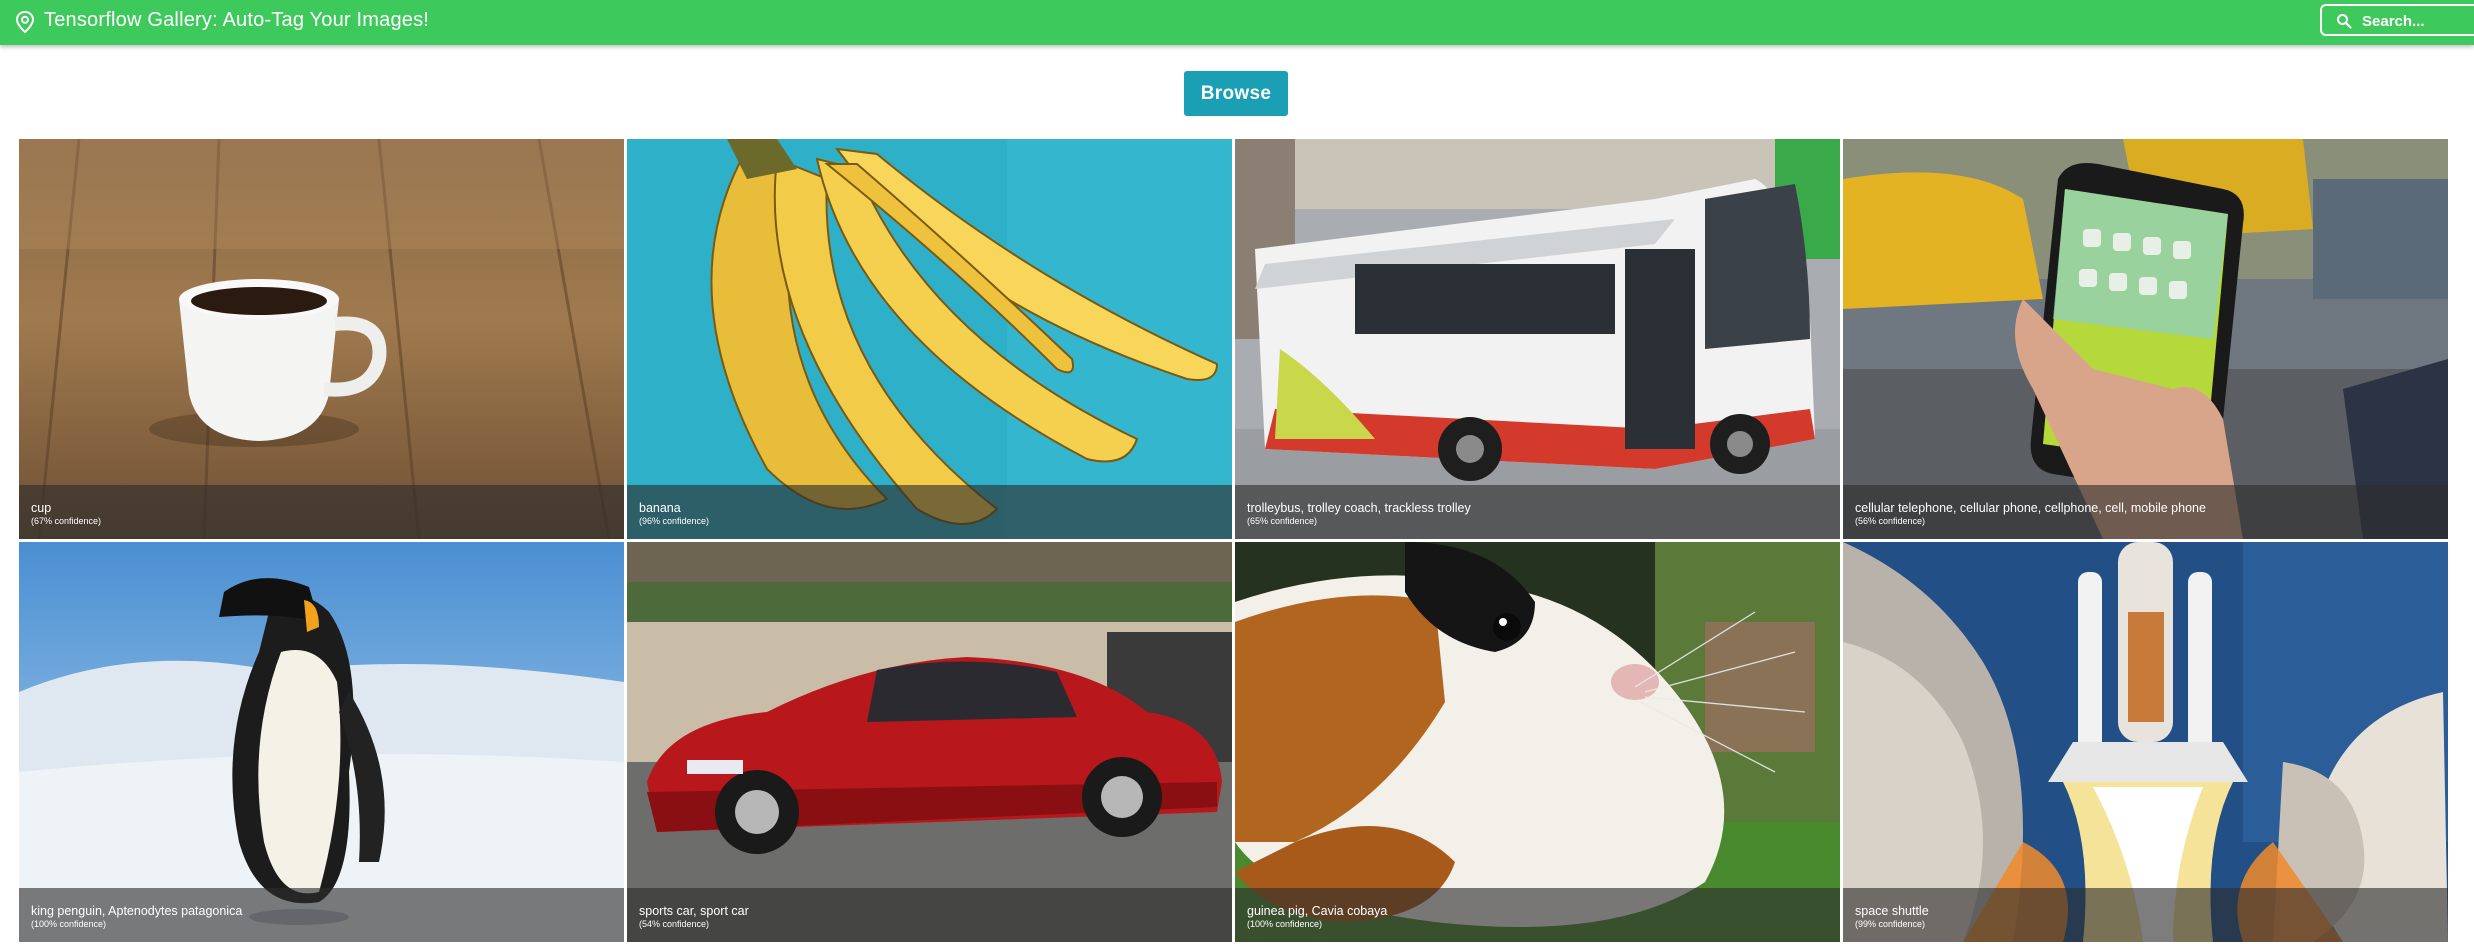 The height and width of the screenshot is (944, 2474). Describe the element at coordinates (41, 508) in the screenshot. I see `tile-label: cup` at that location.